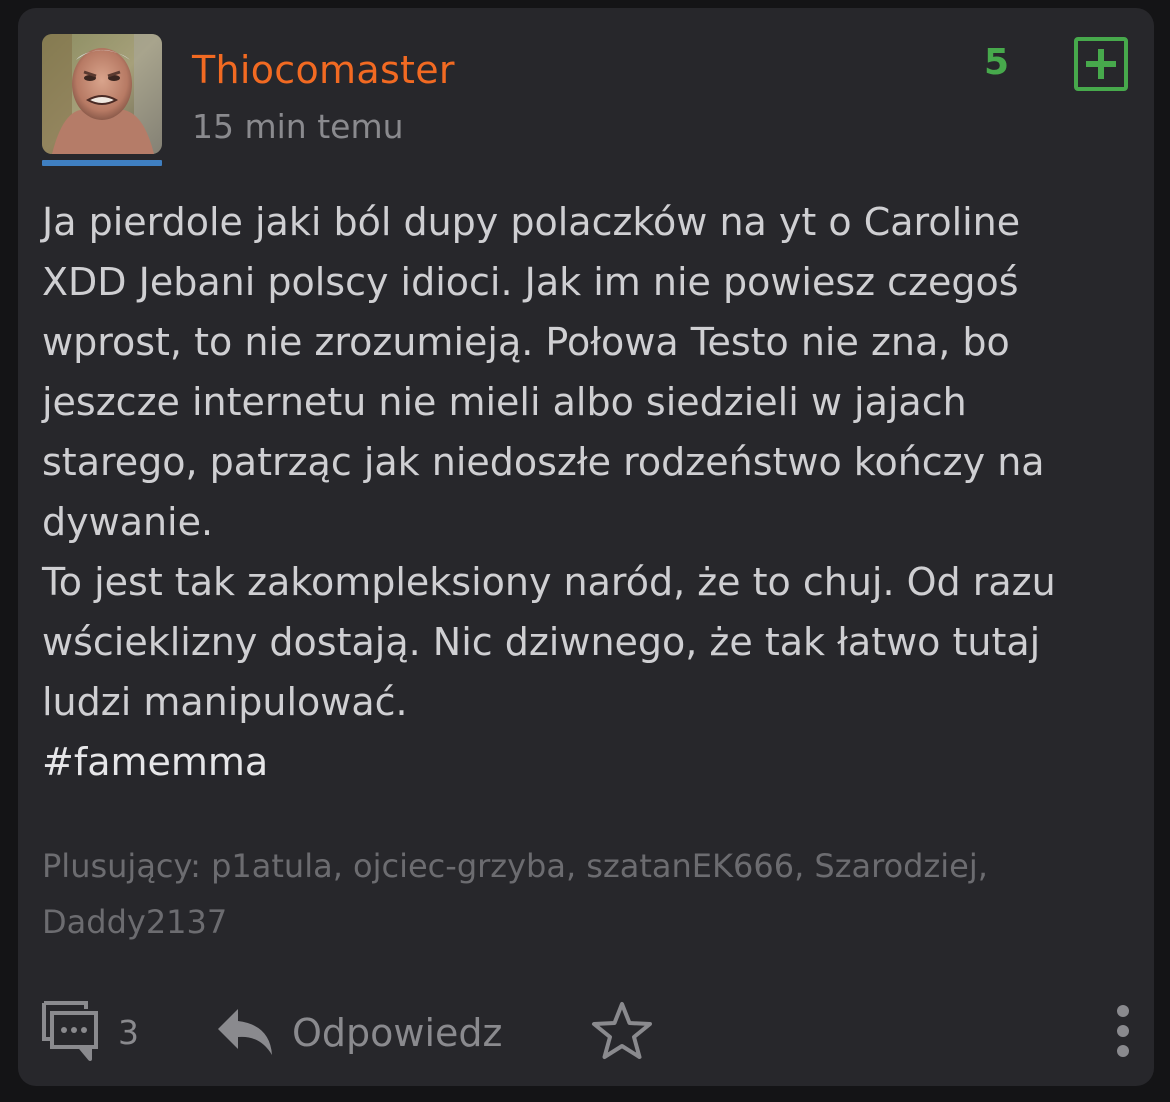 This screenshot has height=1102, width=1170. I want to click on star-outline-icon, so click(622, 1031).